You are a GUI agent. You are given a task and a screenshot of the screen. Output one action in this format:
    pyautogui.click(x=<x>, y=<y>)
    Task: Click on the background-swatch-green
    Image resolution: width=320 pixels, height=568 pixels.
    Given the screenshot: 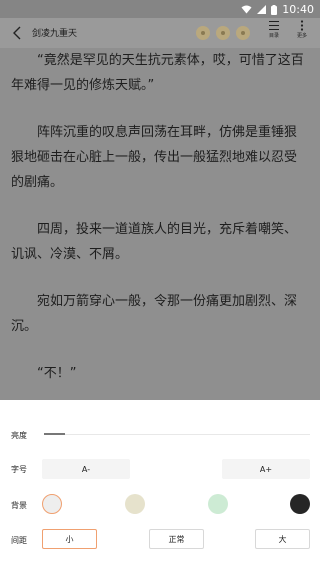 What is the action you would take?
    pyautogui.click(x=218, y=504)
    